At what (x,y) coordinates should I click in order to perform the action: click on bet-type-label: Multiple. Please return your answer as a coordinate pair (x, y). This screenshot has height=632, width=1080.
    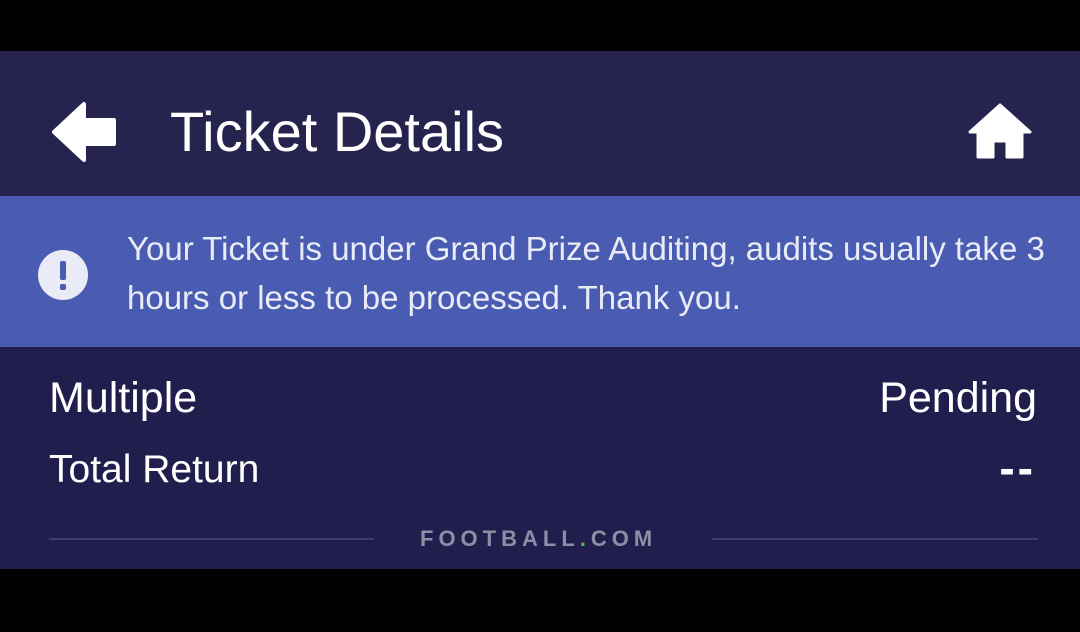
    Looking at the image, I should click on (123, 398).